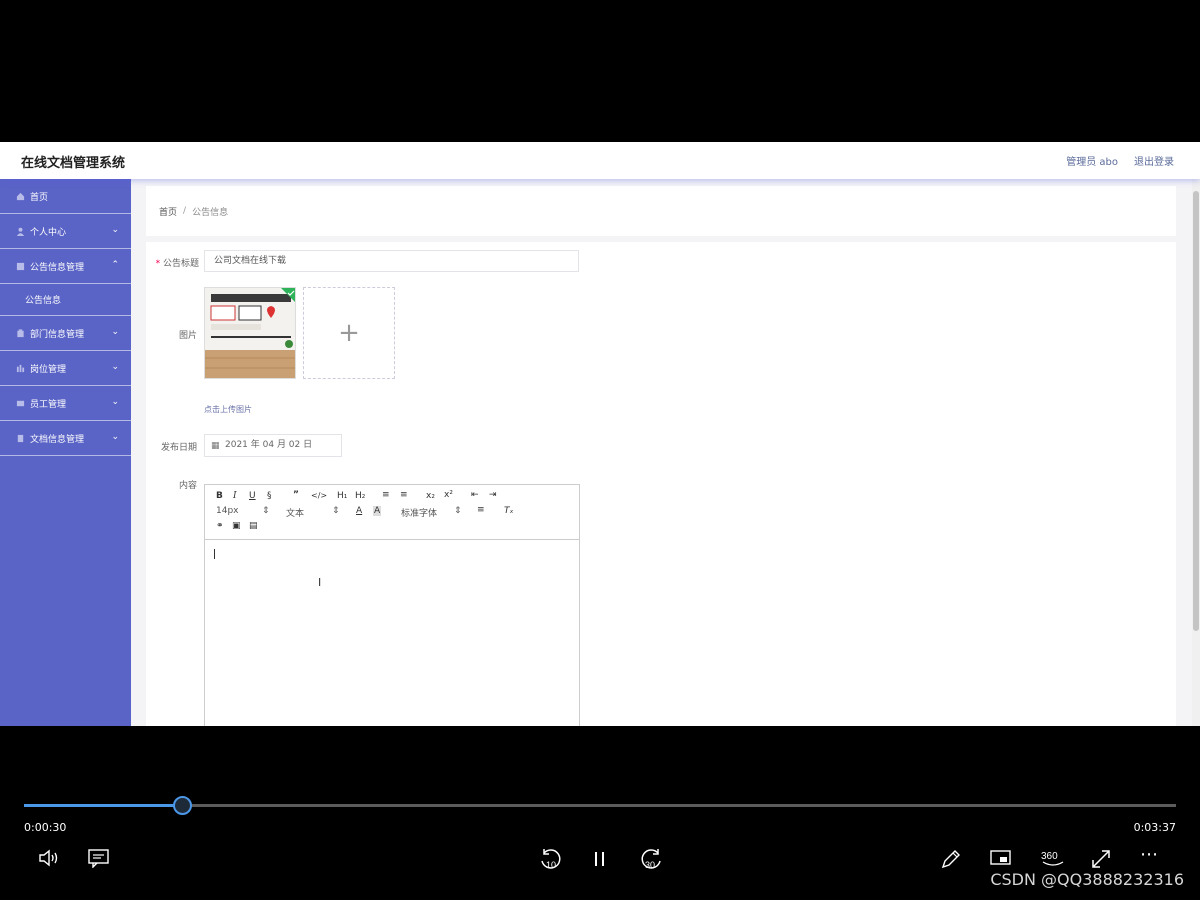  What do you see at coordinates (65, 333) in the screenshot?
I see `sidebar-item-department: 部门信息管理 ⌄` at bounding box center [65, 333].